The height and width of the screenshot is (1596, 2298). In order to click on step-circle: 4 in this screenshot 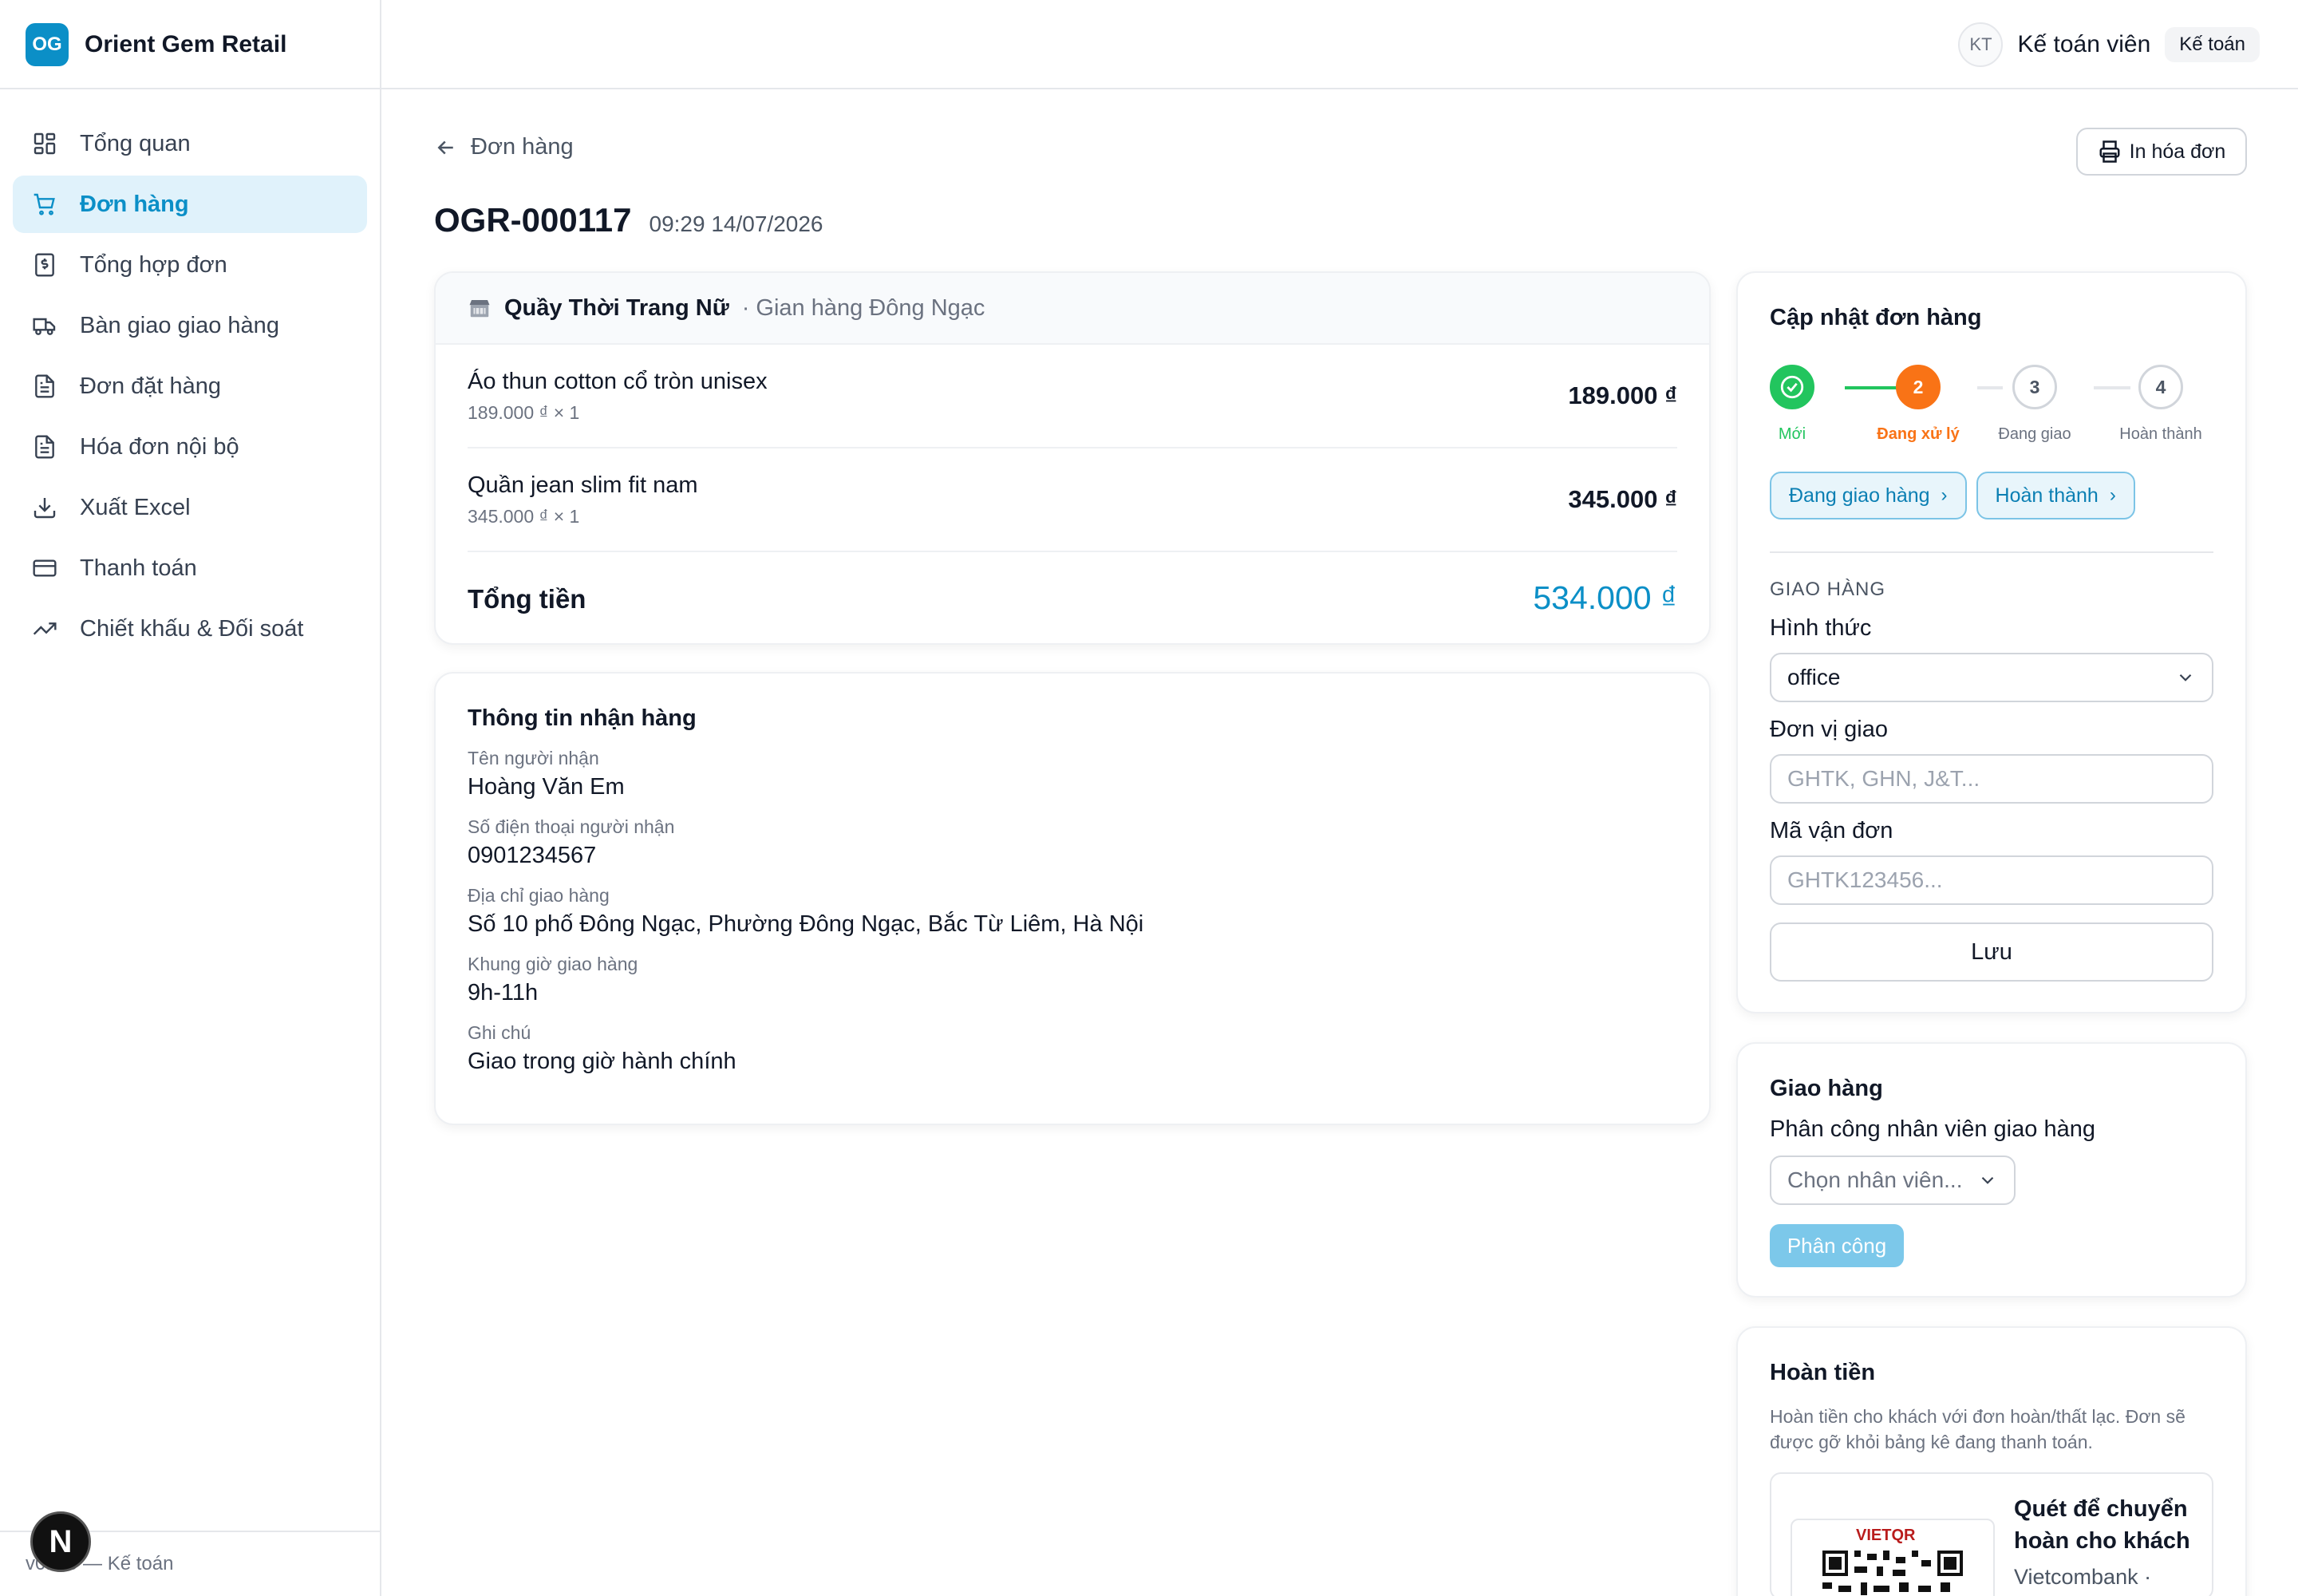, I will do `click(2161, 387)`.